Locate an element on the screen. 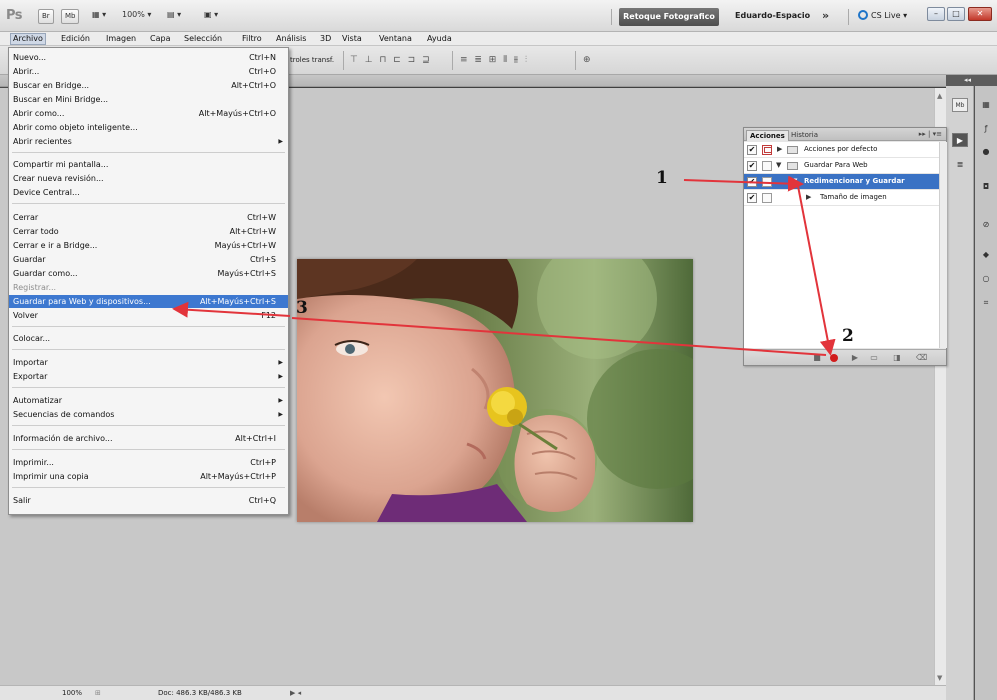  status-zoom-icon: ⊞ is located at coordinates (98, 693).